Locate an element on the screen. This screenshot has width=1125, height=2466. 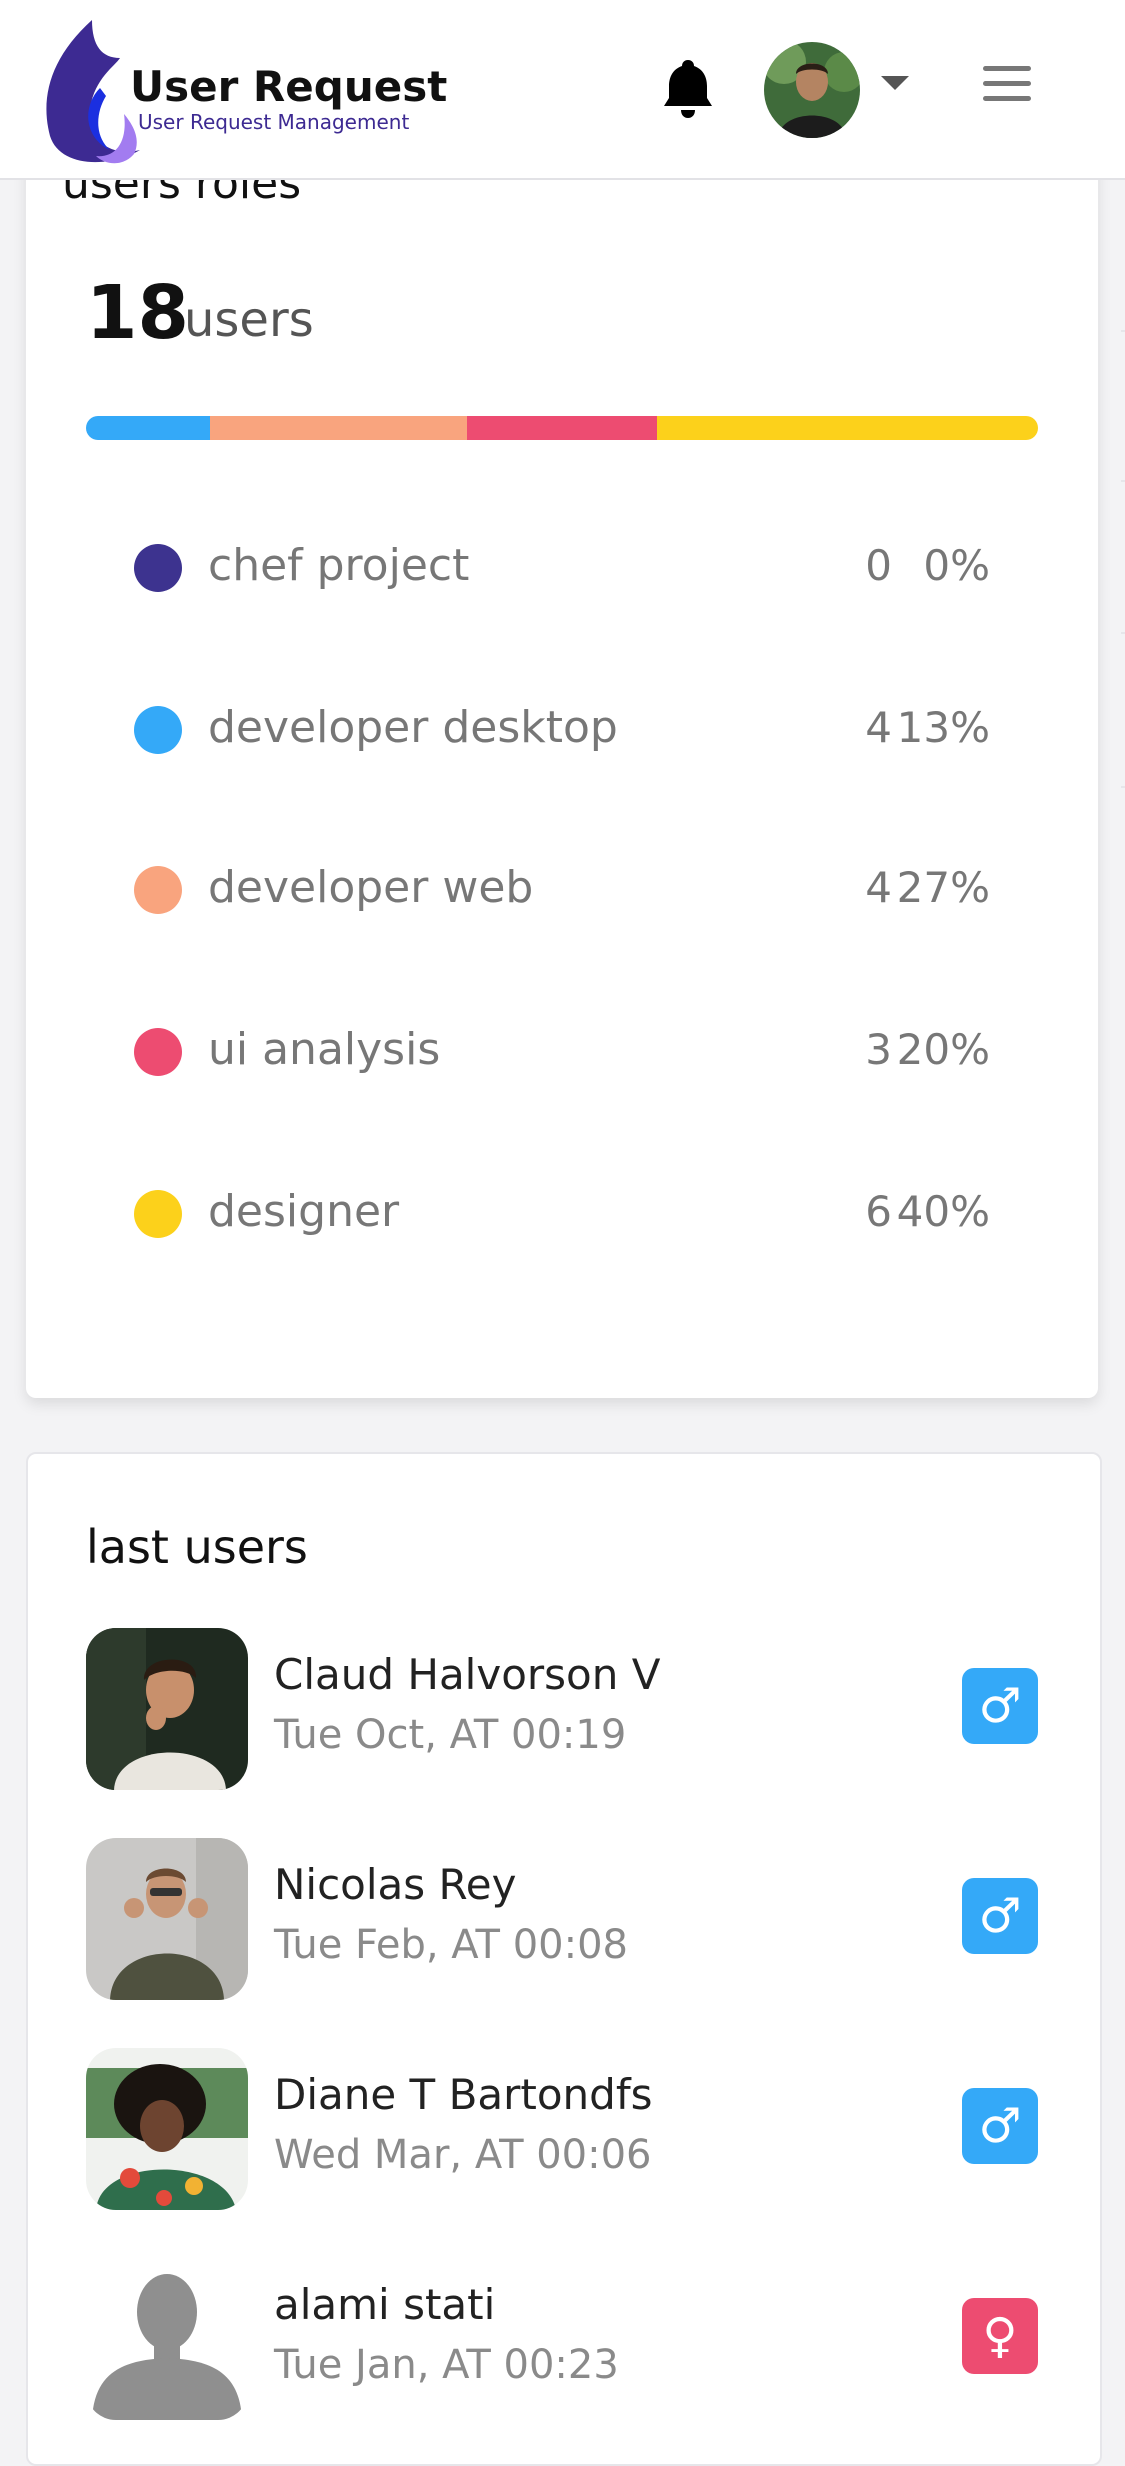
avatar-photo is located at coordinates (812, 90).